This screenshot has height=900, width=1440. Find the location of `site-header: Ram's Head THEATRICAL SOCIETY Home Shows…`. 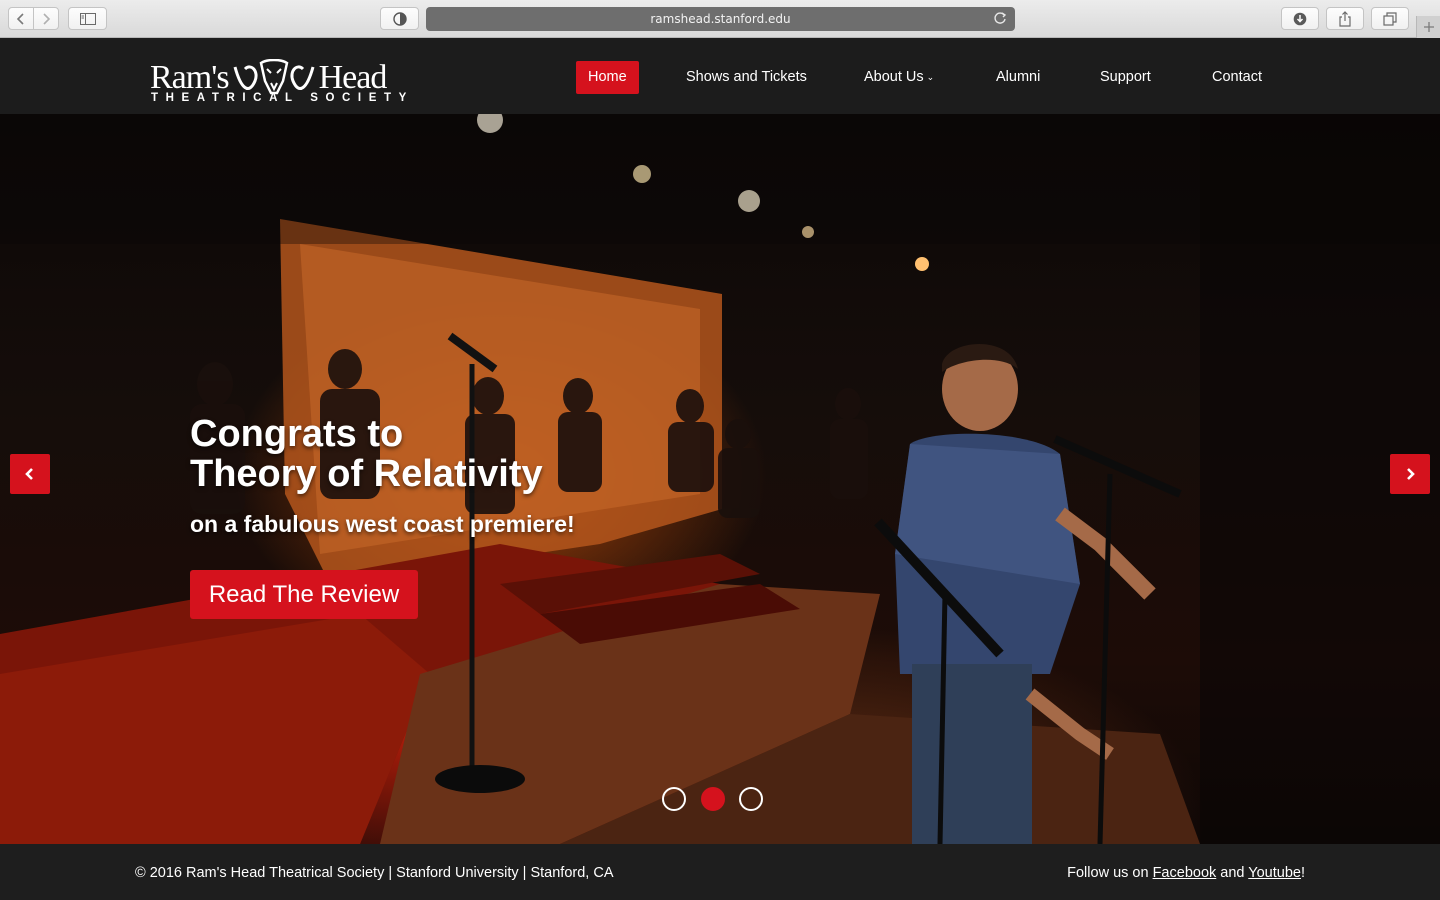

site-header: Ram's Head THEATRICAL SOCIETY Home Shows… is located at coordinates (720, 76).